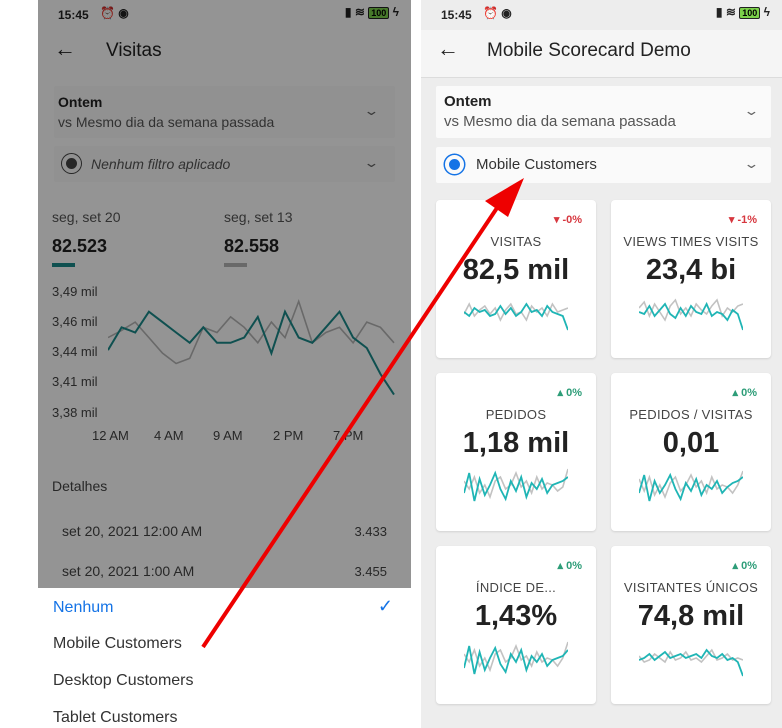 This screenshot has height=728, width=782. Describe the element at coordinates (691, 414) in the screenshot. I see `metric-label: PEDIDOS / VISITAS` at that location.